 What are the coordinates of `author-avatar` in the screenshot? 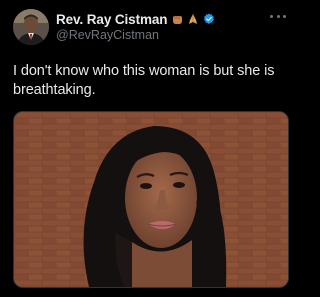 It's located at (31, 27).